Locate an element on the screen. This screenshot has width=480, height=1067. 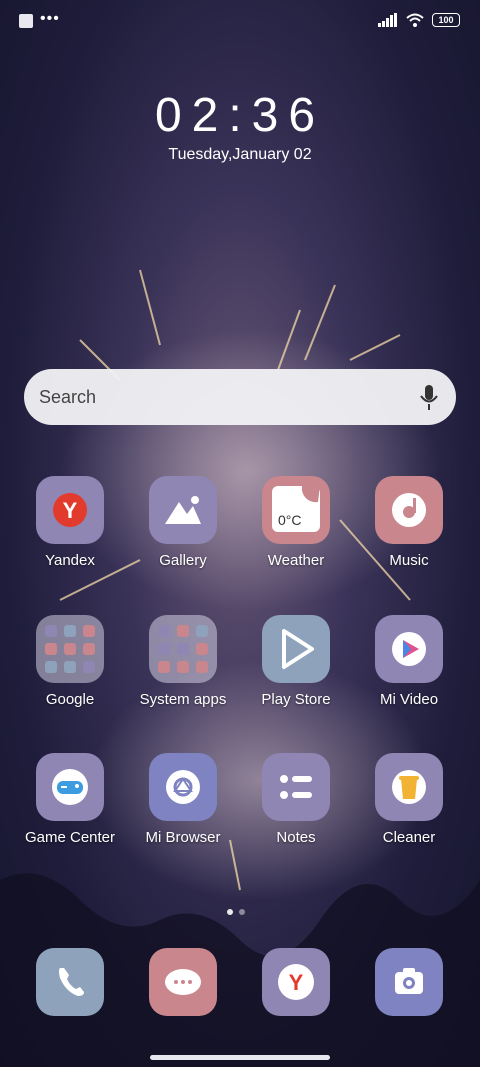
app-mi-browser: Mi Browser is located at coordinates (183, 799).